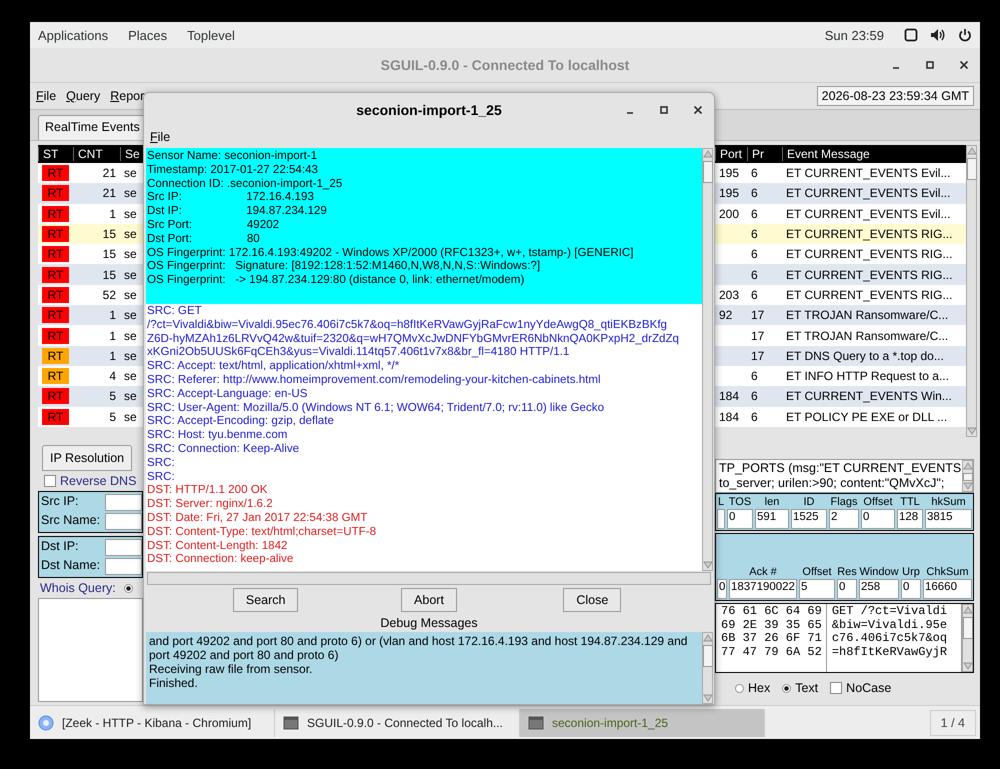 Image resolution: width=1000 pixels, height=769 pixels. What do you see at coordinates (265, 600) in the screenshot?
I see `dialog-button: Search` at bounding box center [265, 600].